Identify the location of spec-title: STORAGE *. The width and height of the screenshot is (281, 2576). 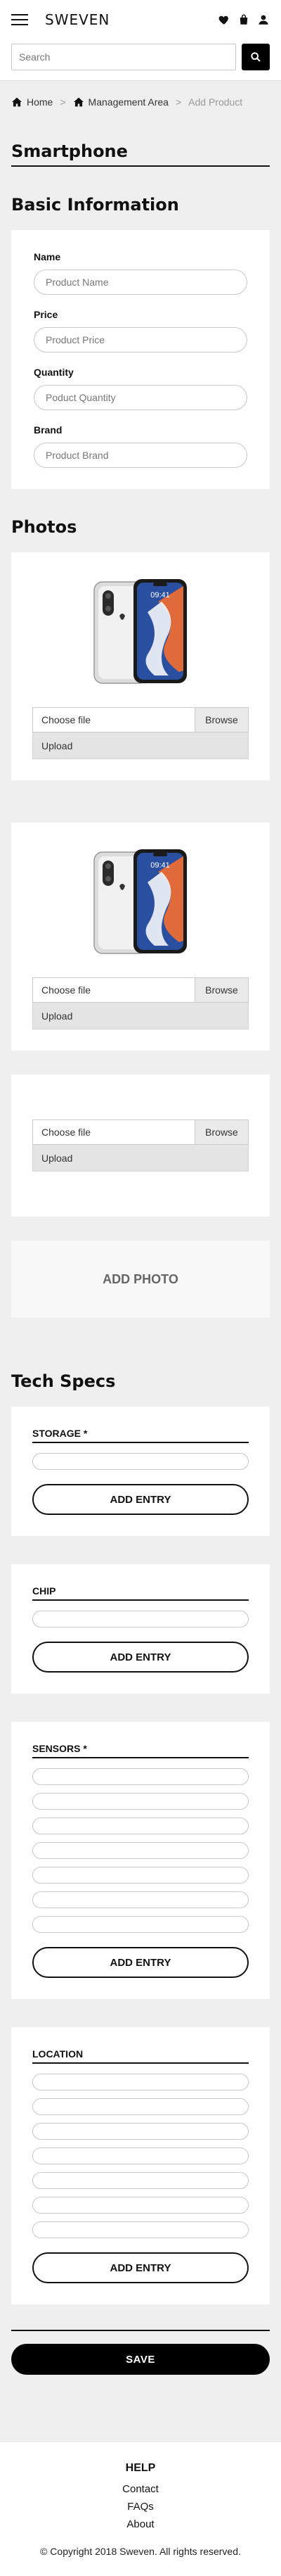
(140, 1435).